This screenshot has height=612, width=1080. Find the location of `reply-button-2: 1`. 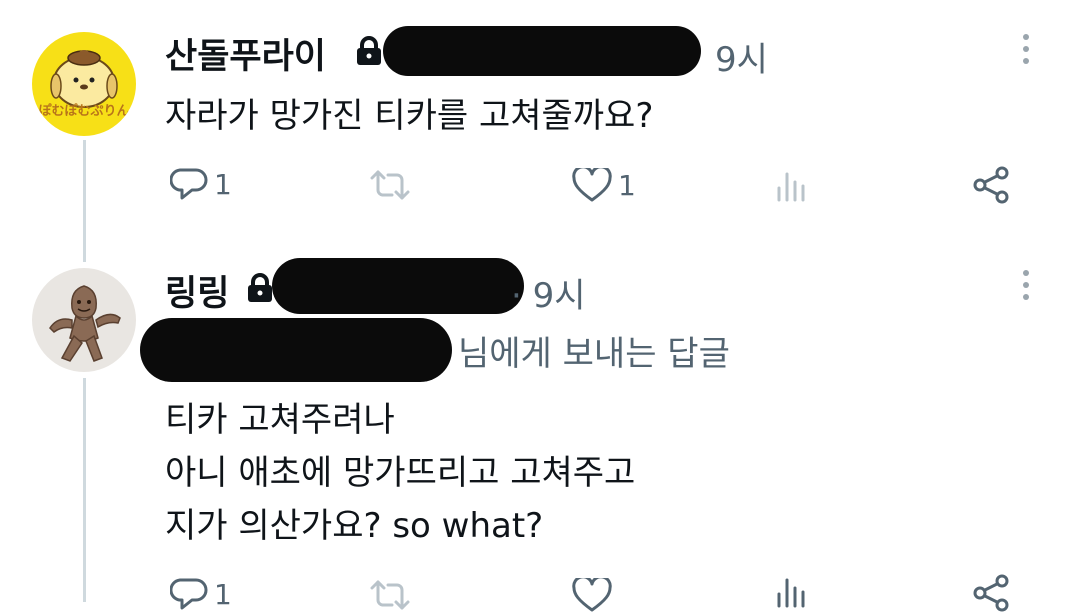

reply-button-2: 1 is located at coordinates (201, 594).